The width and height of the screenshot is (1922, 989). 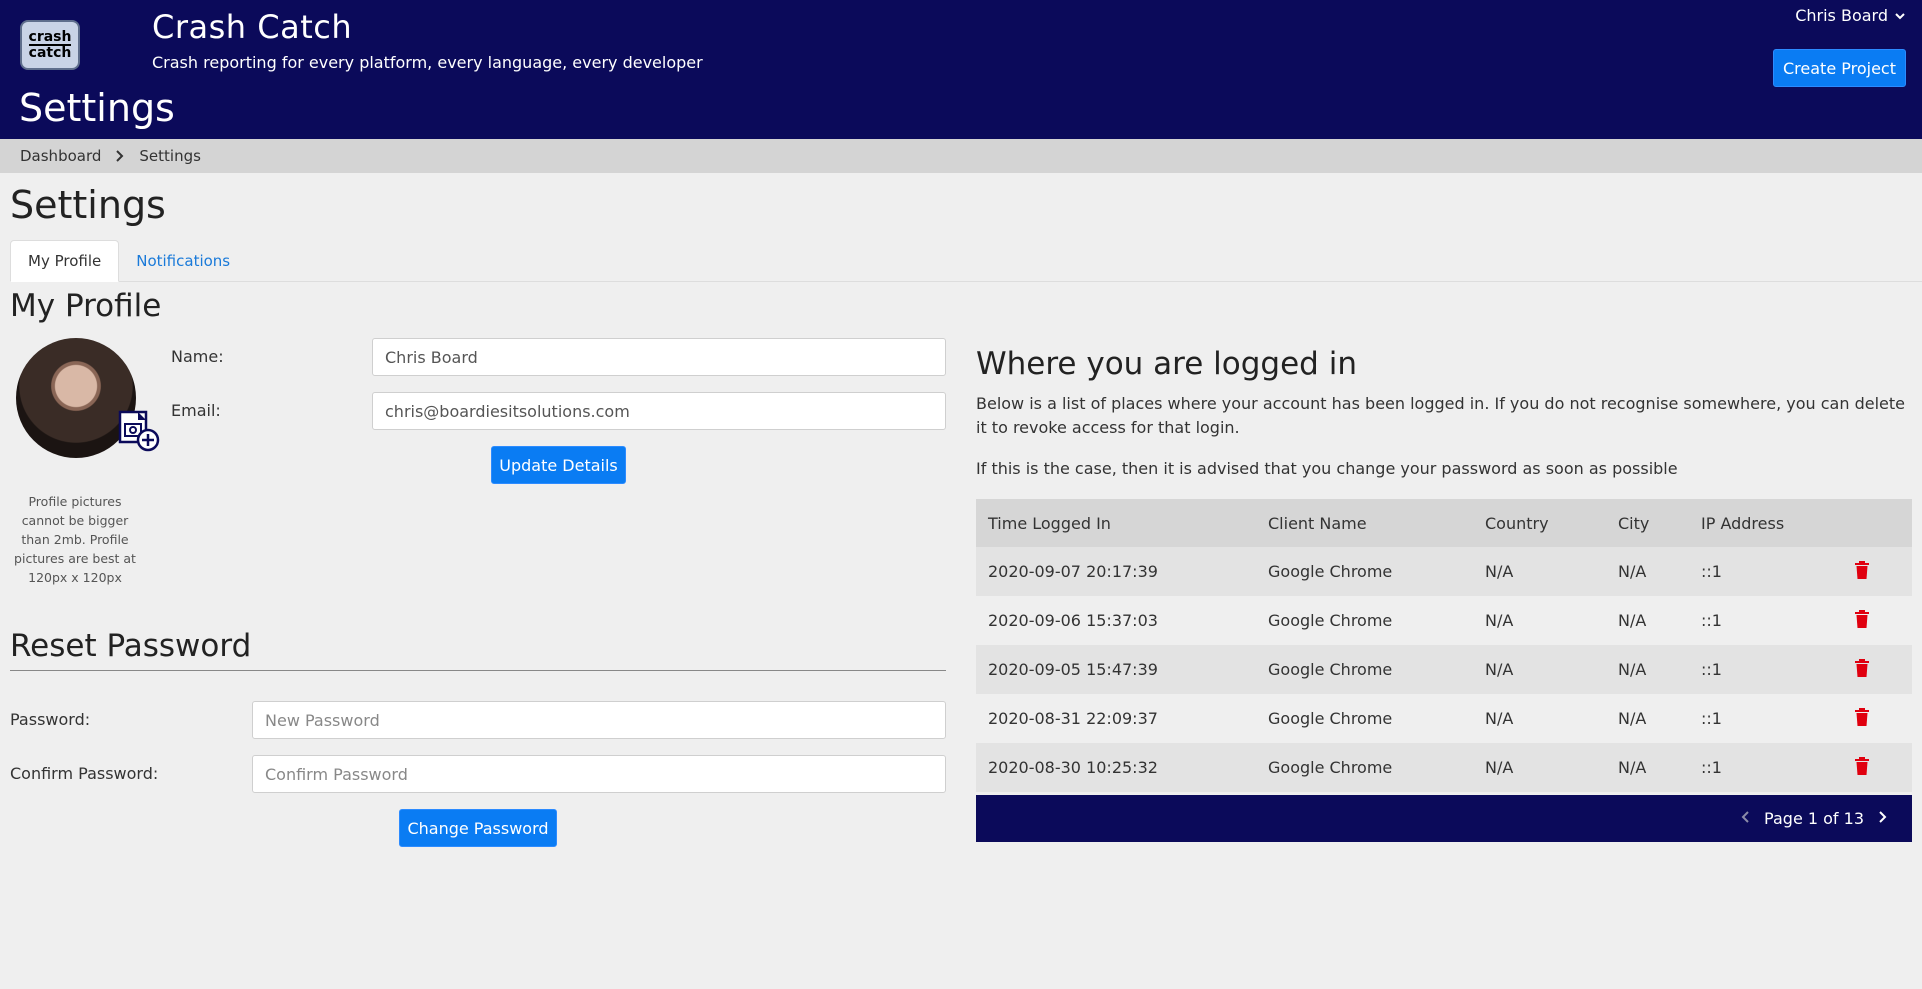 I want to click on logo-text-top: crash, so click(x=50, y=37).